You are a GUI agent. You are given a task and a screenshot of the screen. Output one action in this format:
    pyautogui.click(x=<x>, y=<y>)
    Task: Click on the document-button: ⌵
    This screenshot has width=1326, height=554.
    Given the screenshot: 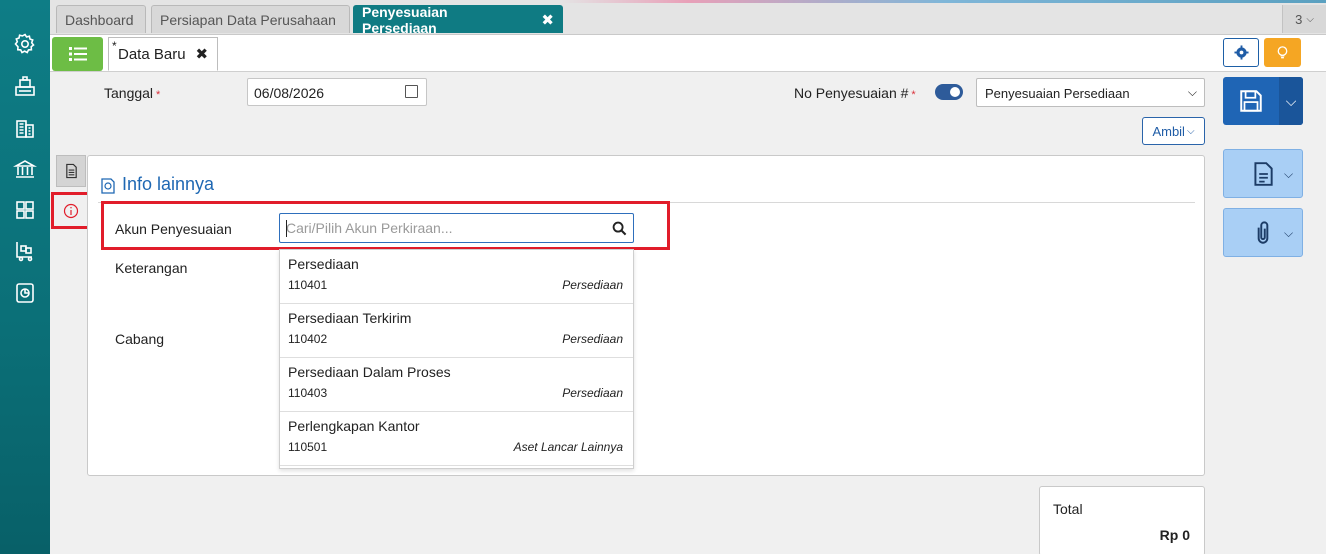 What is the action you would take?
    pyautogui.click(x=1263, y=173)
    